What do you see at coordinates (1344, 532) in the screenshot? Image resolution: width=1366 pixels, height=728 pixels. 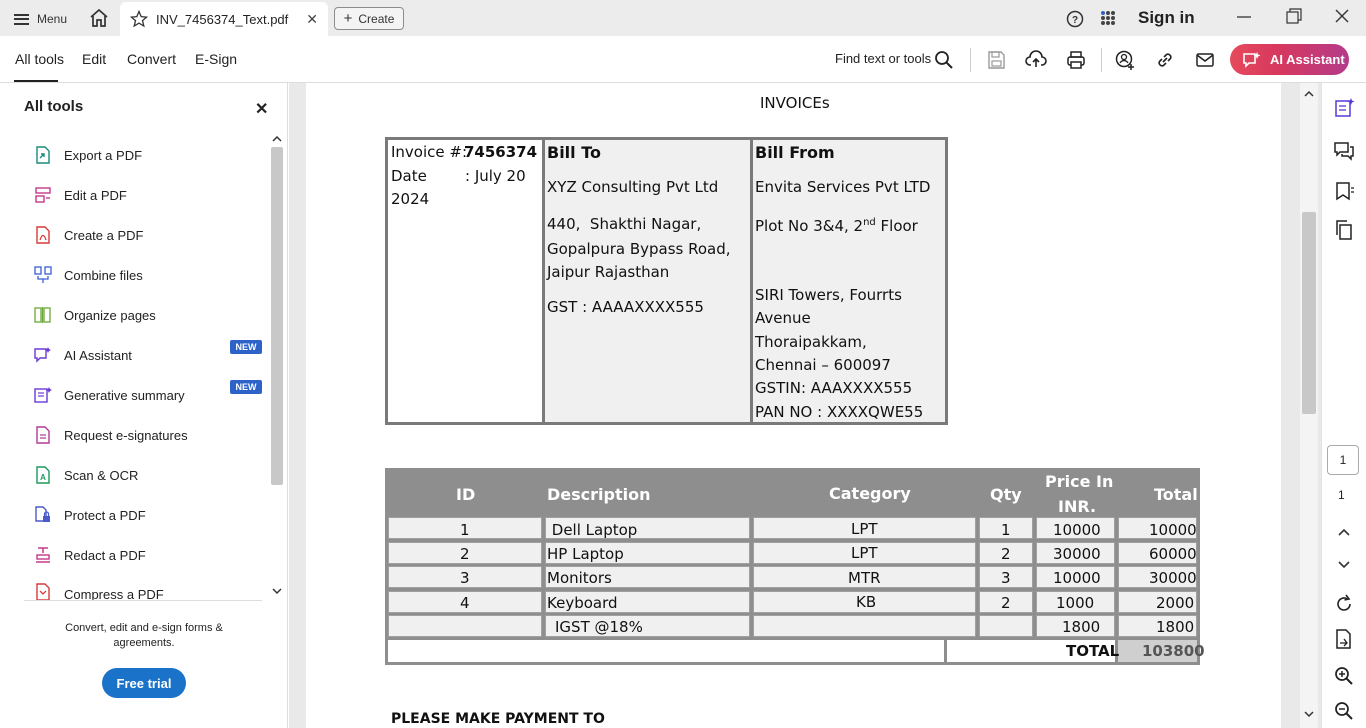 I see `page-up-icon` at bounding box center [1344, 532].